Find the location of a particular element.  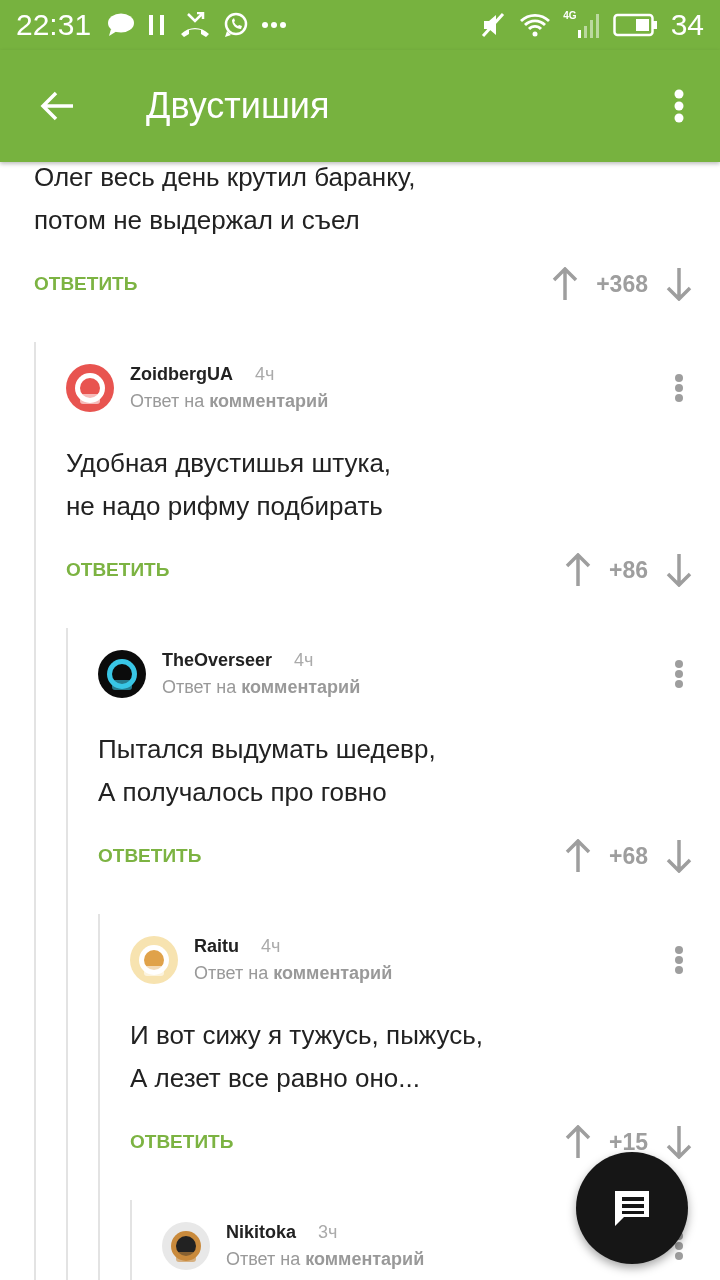

comment-text: потом не выдержал и съел is located at coordinates (197, 220).